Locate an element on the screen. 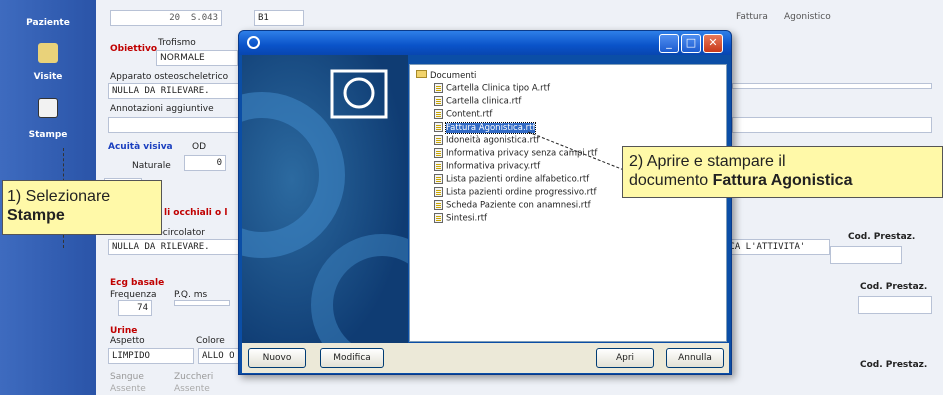 The image size is (943, 395). annotazioni-field-right is located at coordinates (832, 125).